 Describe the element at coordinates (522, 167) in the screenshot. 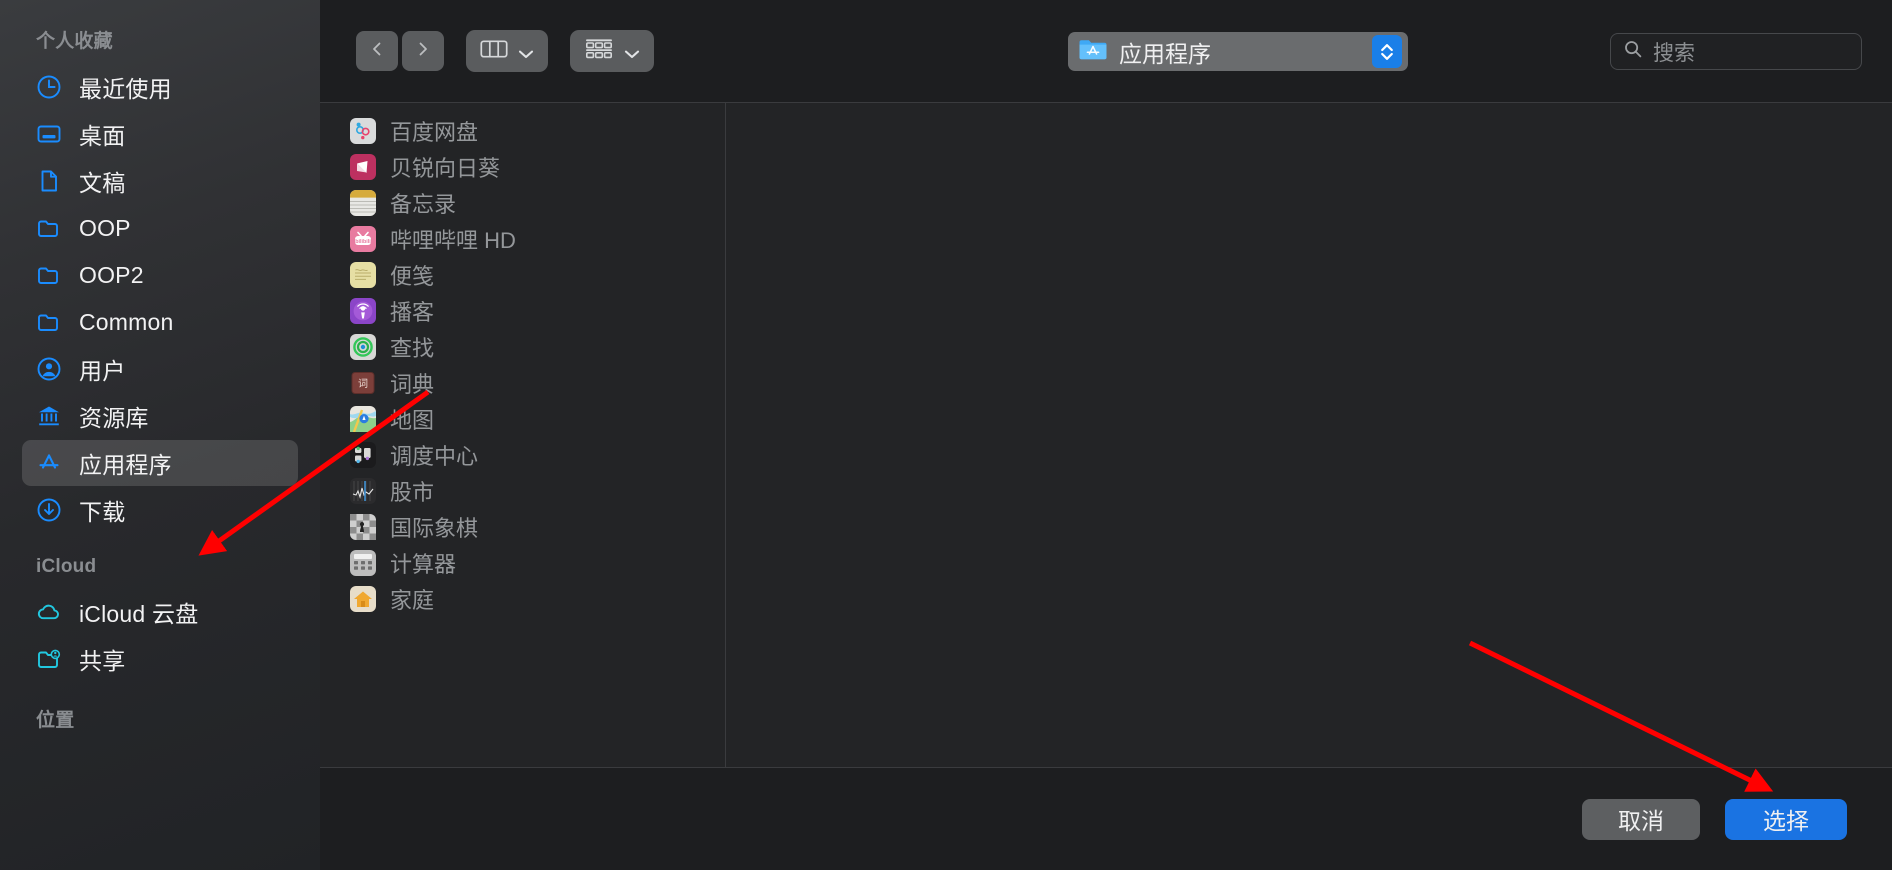

I see `list-item: 贝锐向日葵` at that location.